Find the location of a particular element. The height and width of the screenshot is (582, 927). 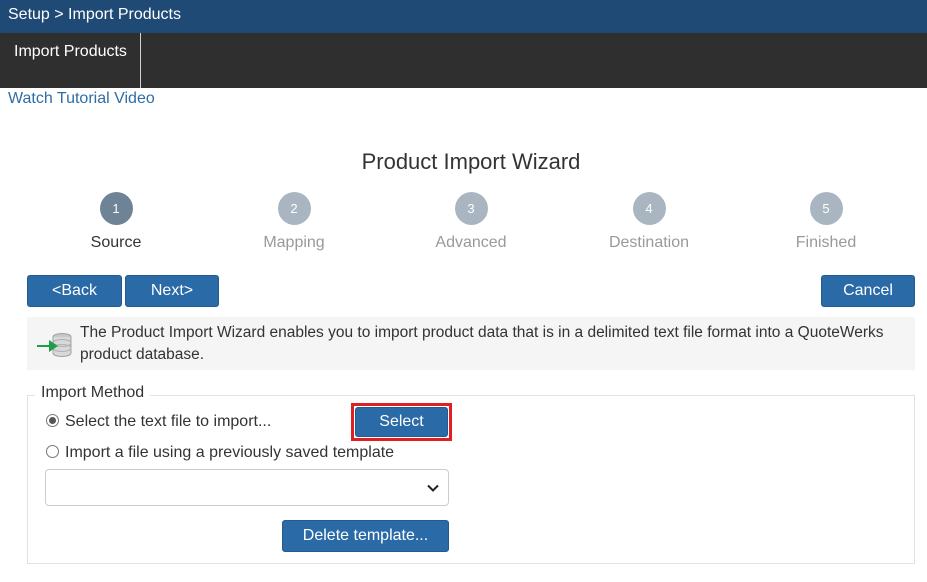

wizard-step-finished: 5 Finished is located at coordinates (826, 222).